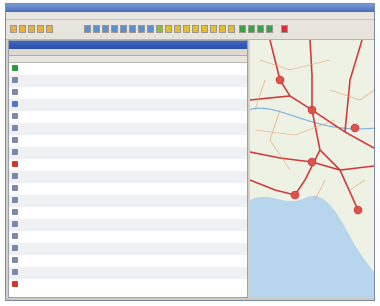  What do you see at coordinates (128, 52) in the screenshot?
I see `panel-tabs` at bounding box center [128, 52].